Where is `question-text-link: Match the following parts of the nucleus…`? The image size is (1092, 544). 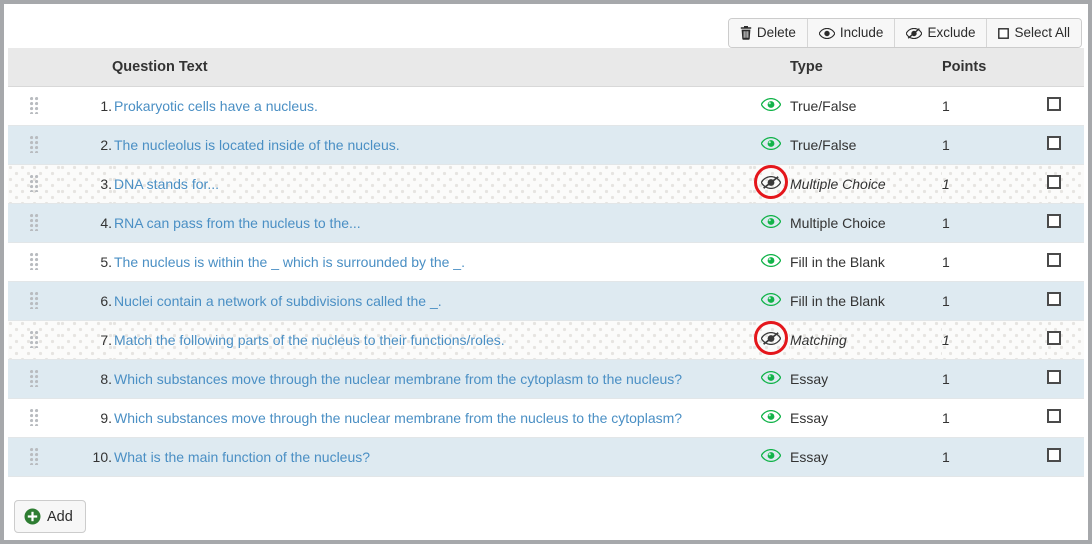
question-text-link: Match the following parts of the nucleus… is located at coordinates (308, 340).